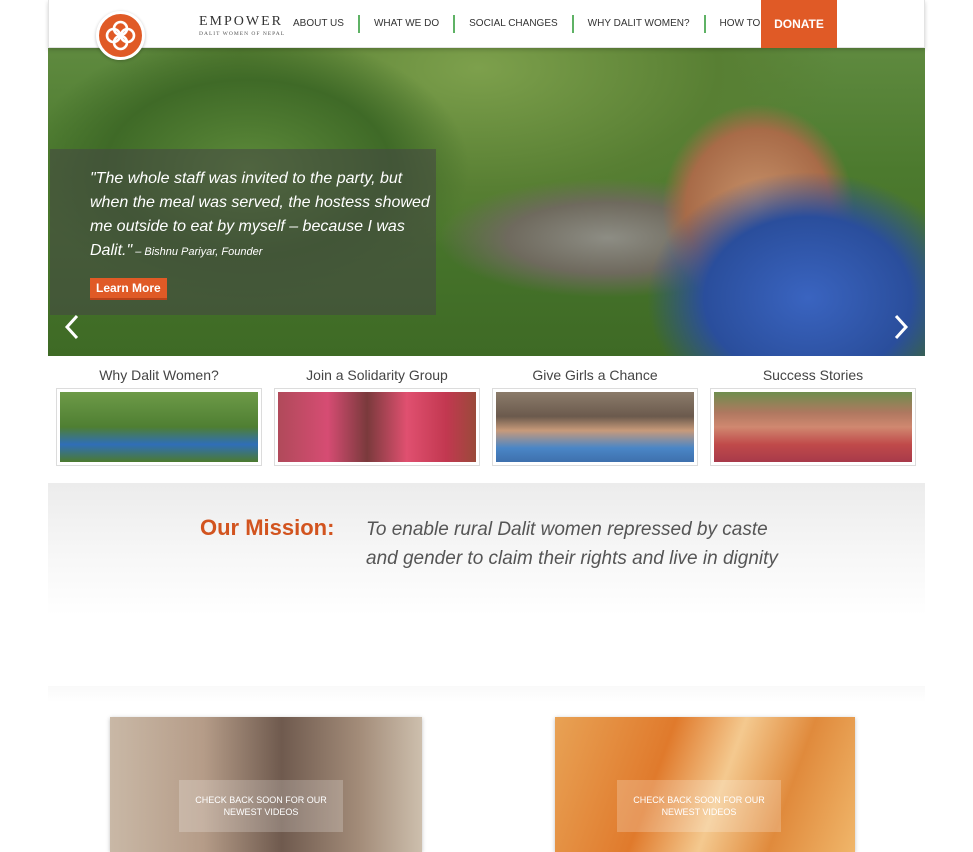 This screenshot has height=852, width=973. I want to click on chevron-left-icon, so click(72, 327).